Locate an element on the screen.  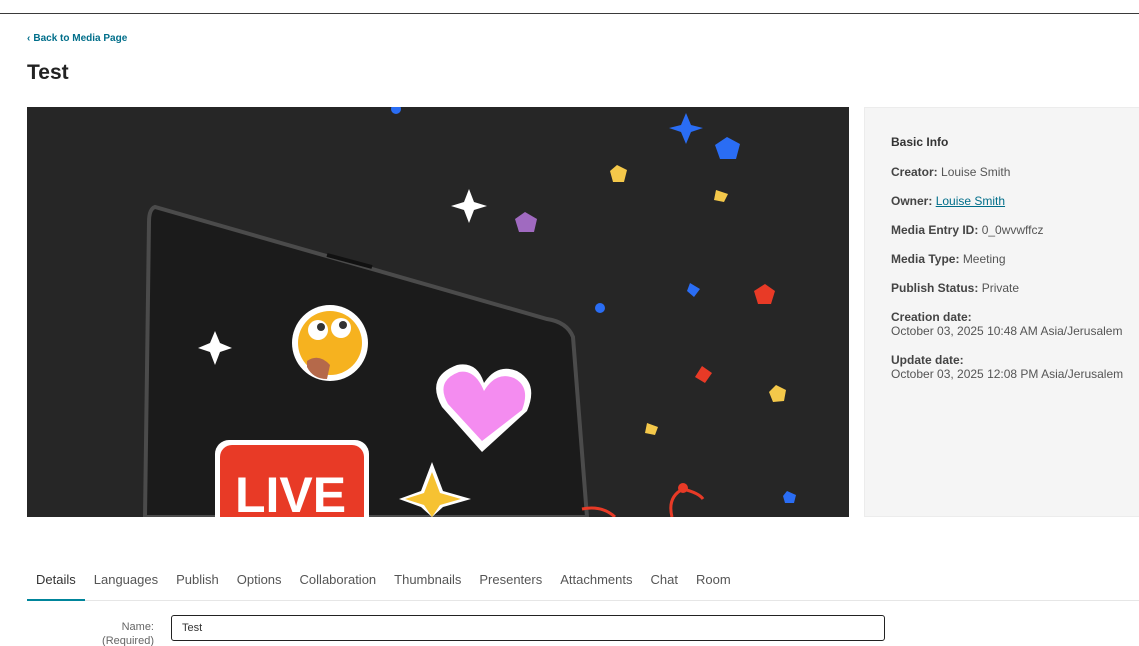
publish-status-row: Publish Status: Private is located at coordinates (1015, 288).